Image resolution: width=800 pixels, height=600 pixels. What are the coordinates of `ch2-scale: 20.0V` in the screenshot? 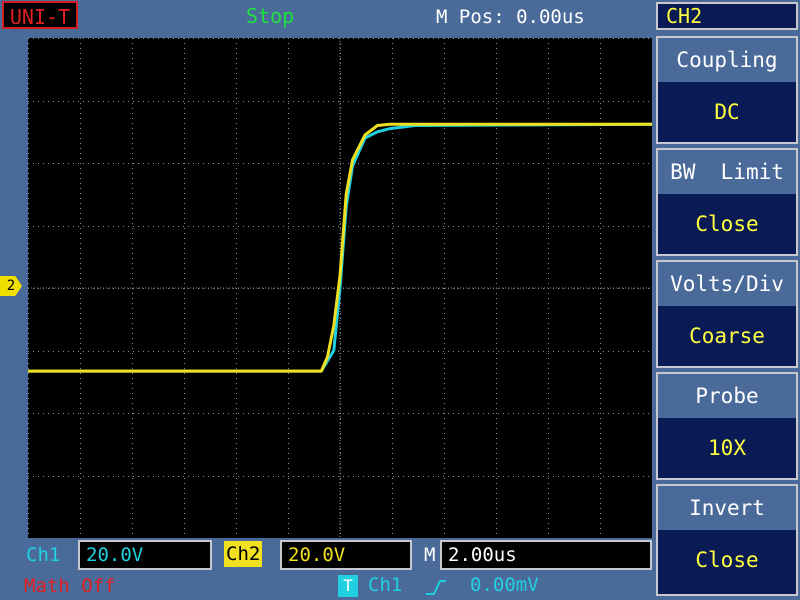 It's located at (346, 555).